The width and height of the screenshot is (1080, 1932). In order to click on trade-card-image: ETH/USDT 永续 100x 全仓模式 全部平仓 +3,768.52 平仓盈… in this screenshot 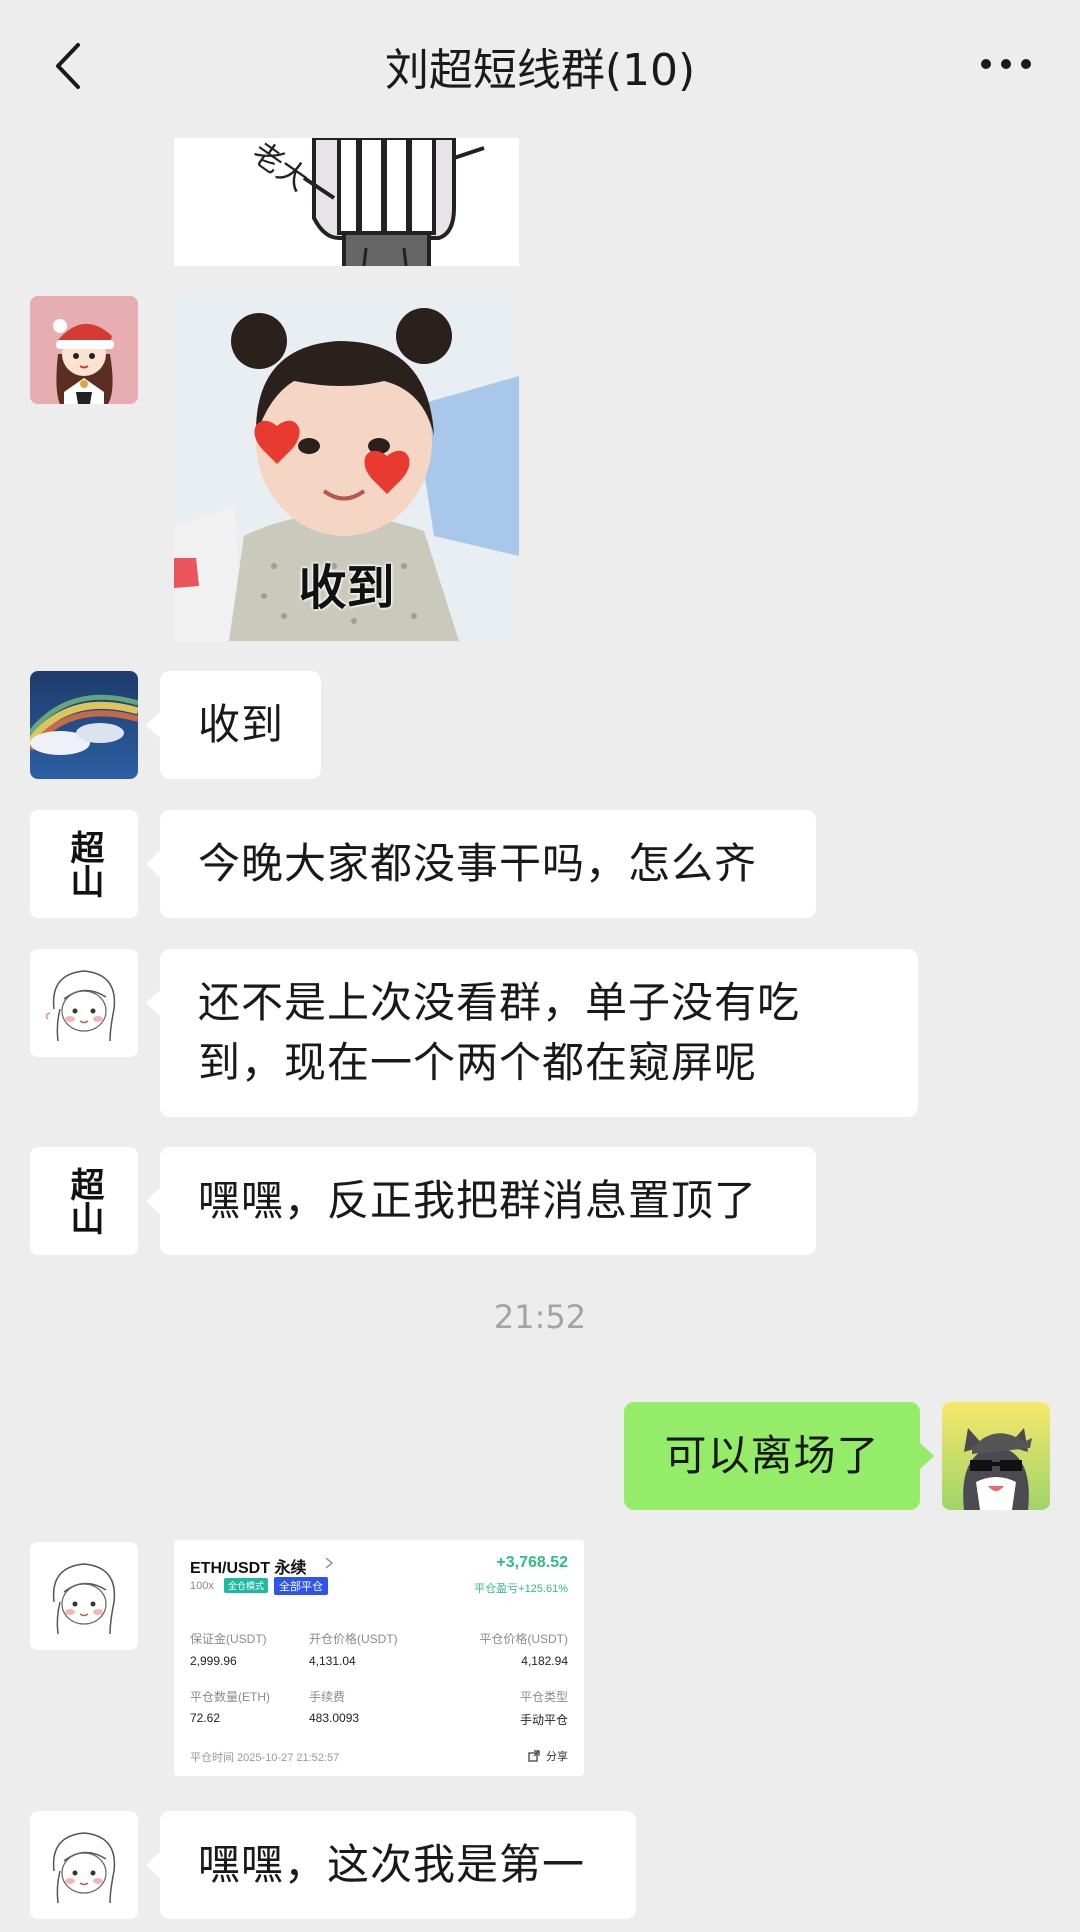, I will do `click(379, 1658)`.